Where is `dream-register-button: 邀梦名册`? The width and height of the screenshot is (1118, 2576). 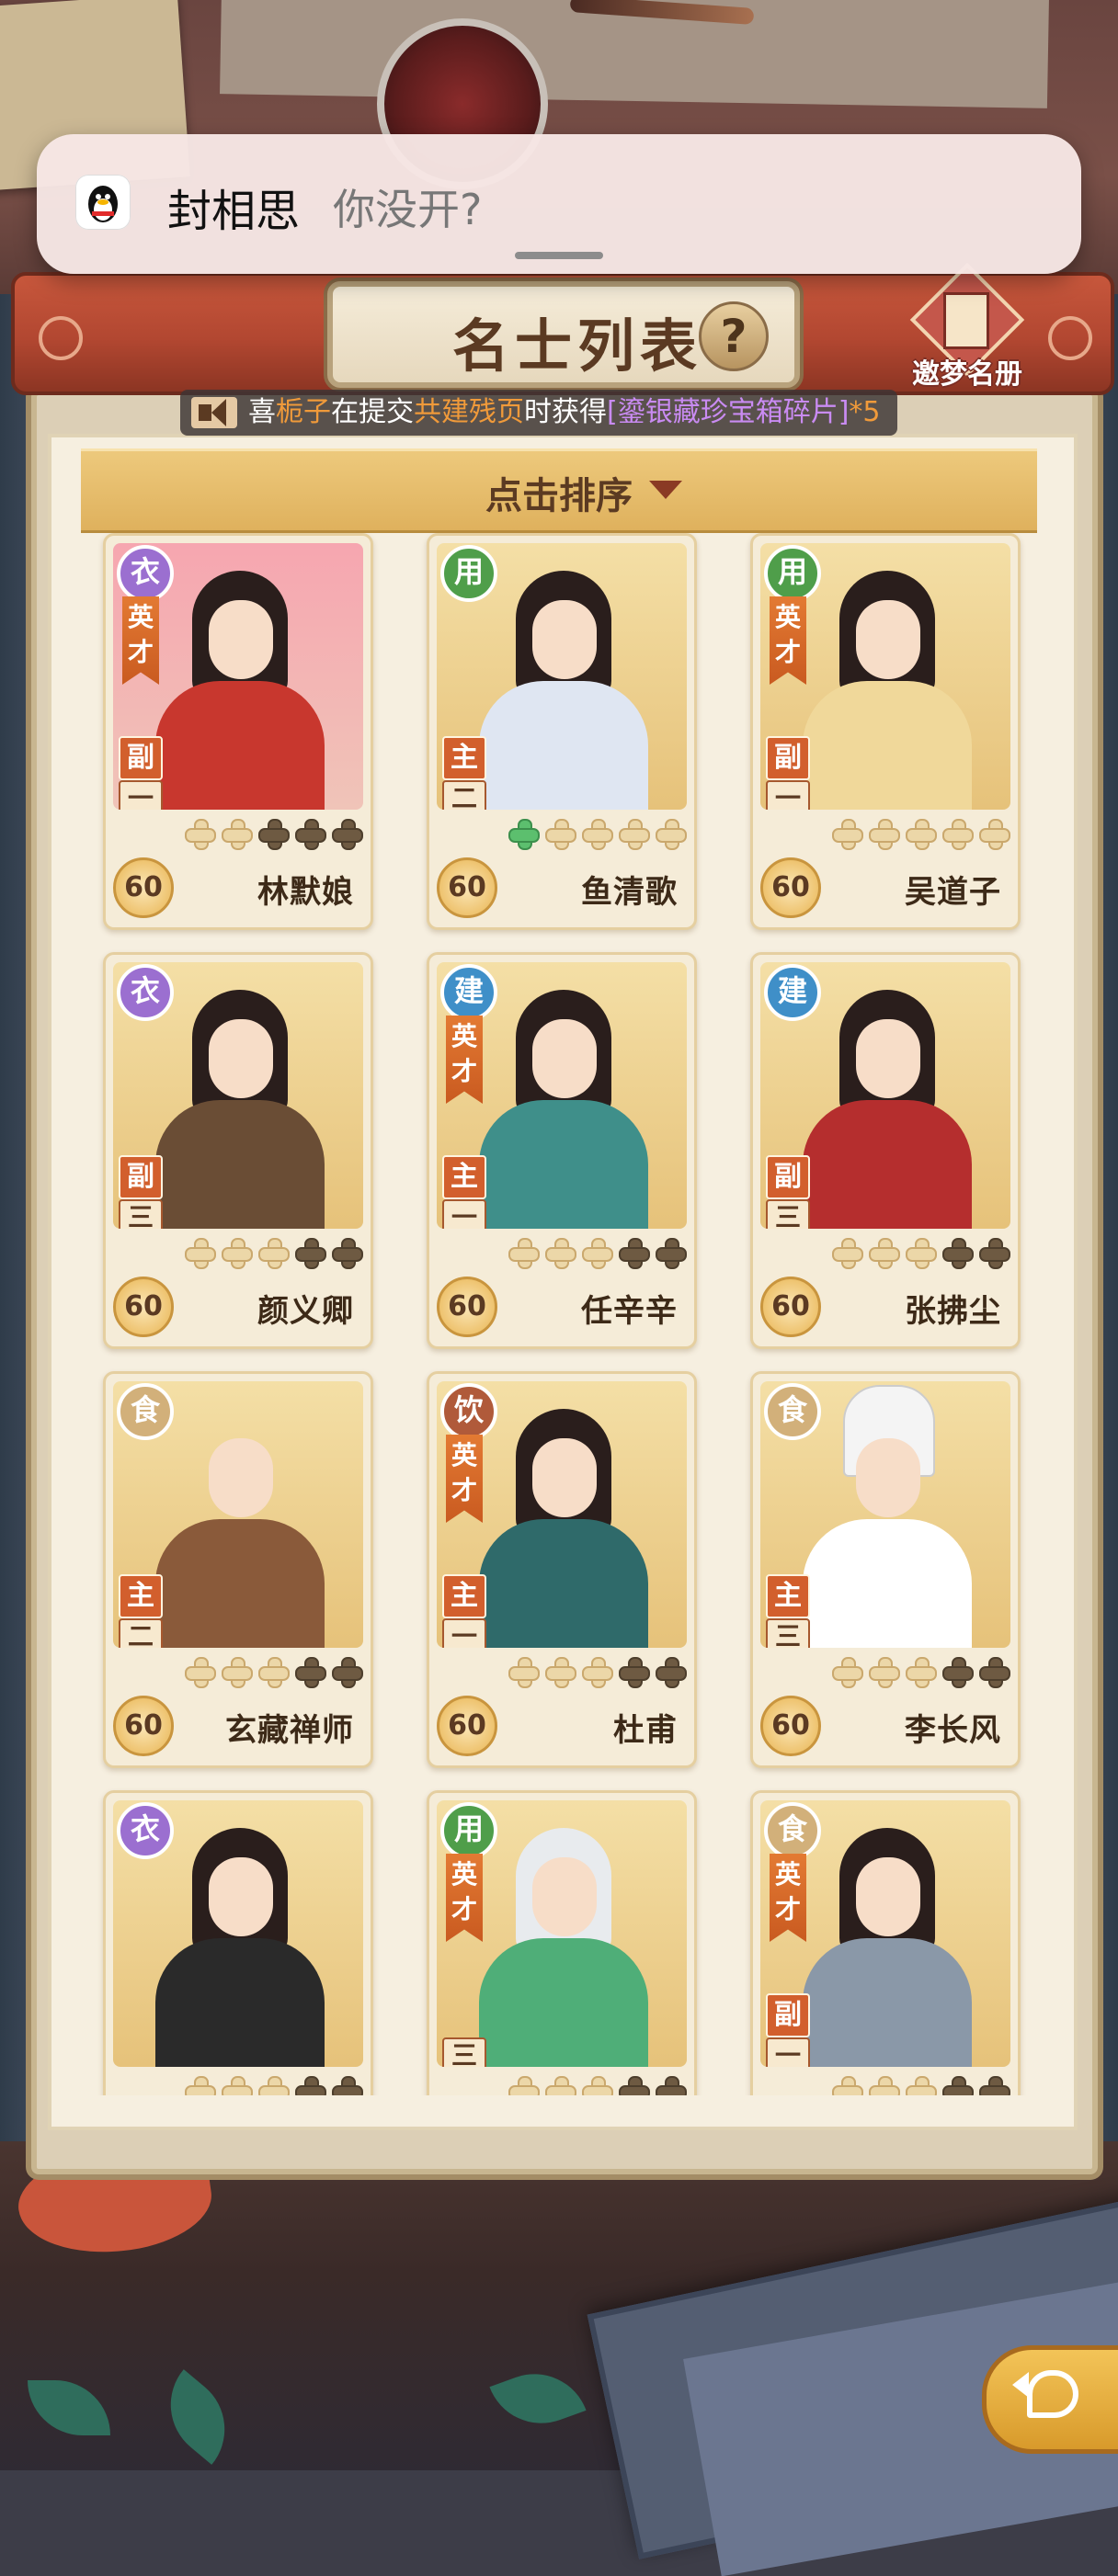
dream-register-button: 邀梦名册 is located at coordinates (968, 326).